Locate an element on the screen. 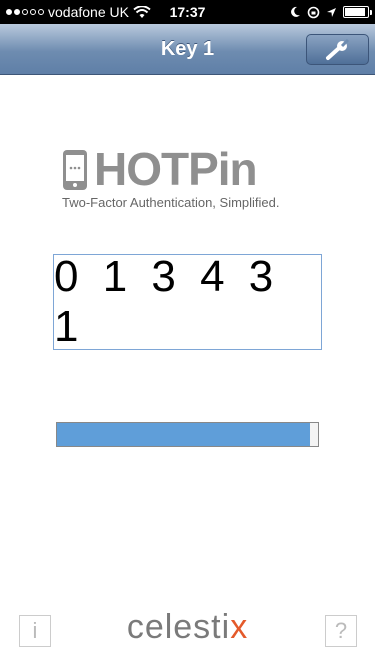 This screenshot has height=667, width=375. status-bar: vodafone UK 17:37 is located at coordinates (187, 12).